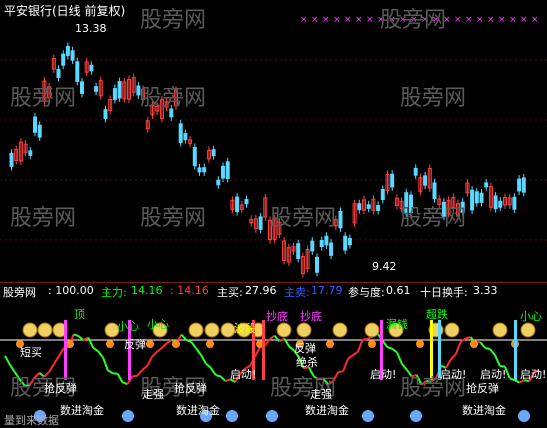  What do you see at coordinates (114, 292) in the screenshot?
I see `zhuli-label: 主力:` at bounding box center [114, 292].